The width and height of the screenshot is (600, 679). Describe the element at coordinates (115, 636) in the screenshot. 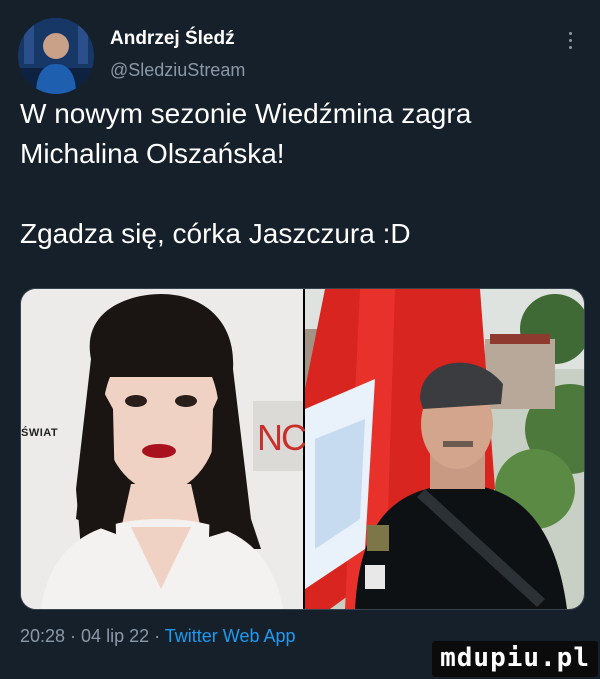

I see `tweet-date: 04 lip 22` at that location.